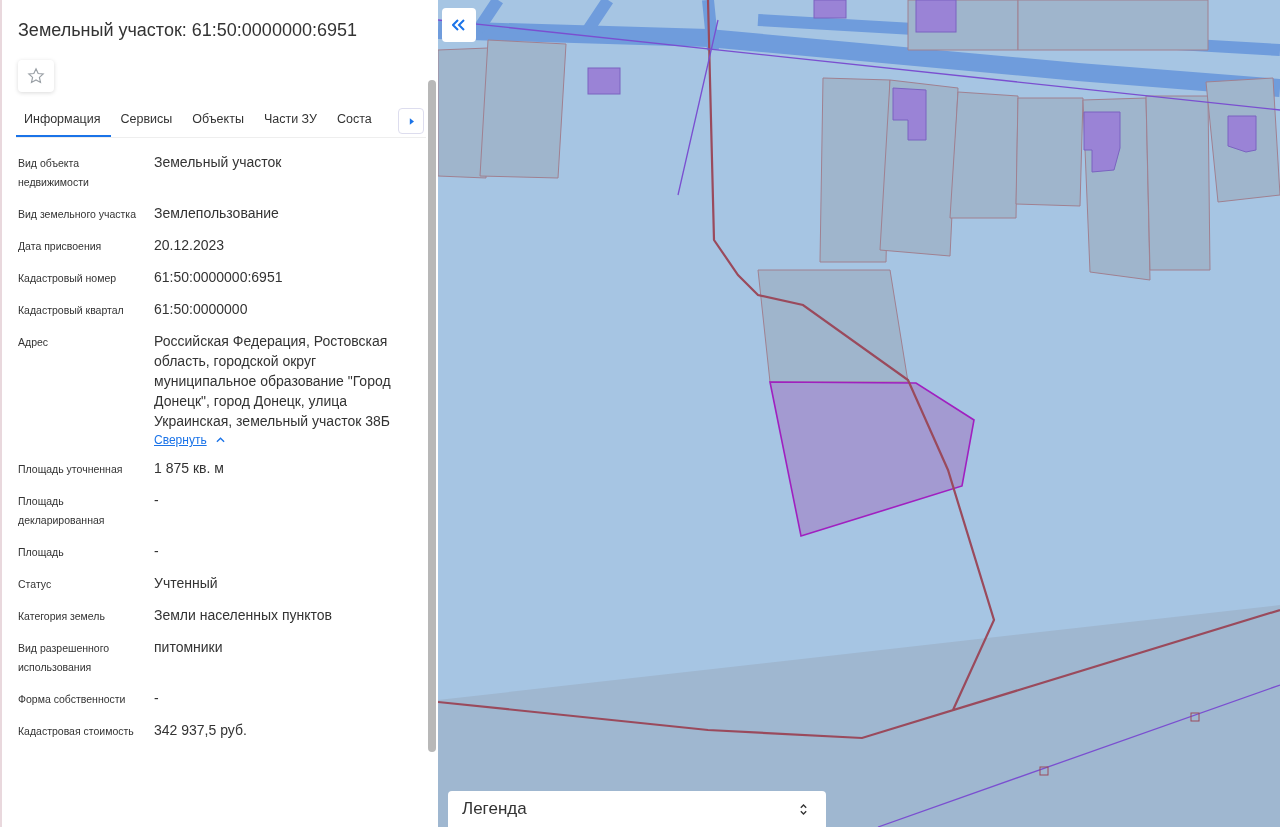  I want to click on field-label: Площадь декларированная, so click(62, 511).